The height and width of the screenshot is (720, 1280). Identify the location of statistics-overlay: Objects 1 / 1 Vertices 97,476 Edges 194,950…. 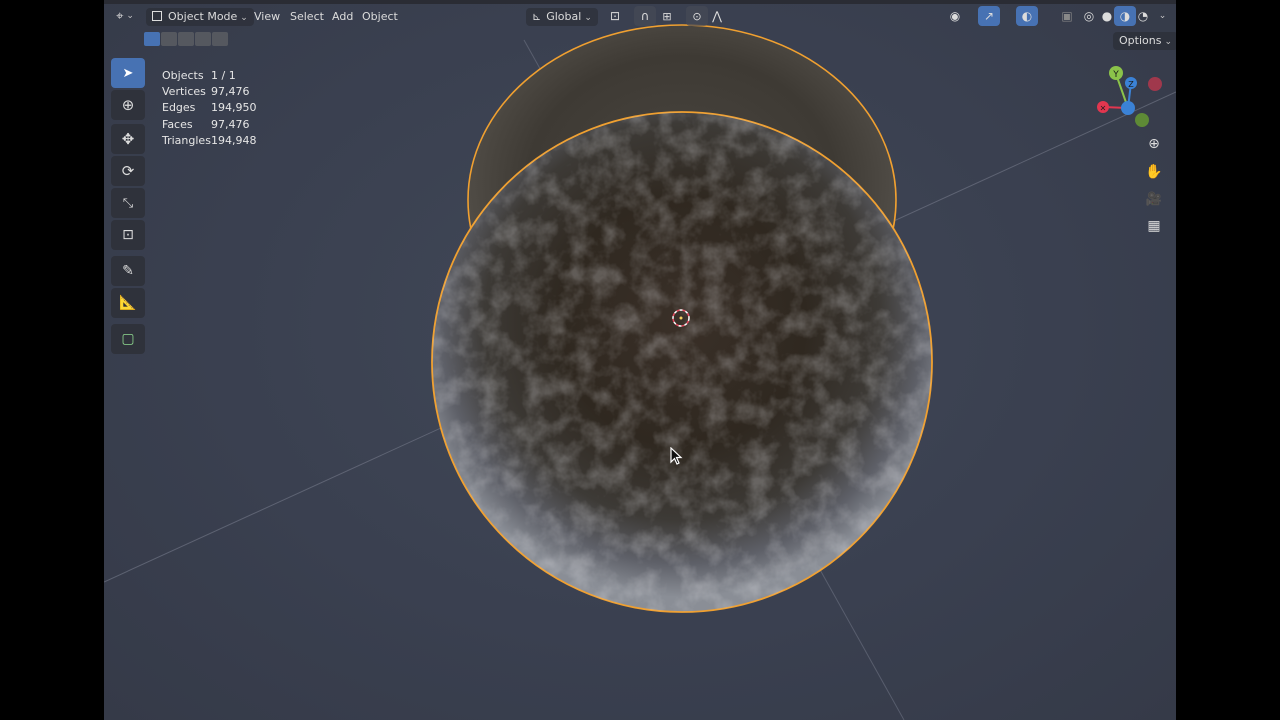
(209, 108).